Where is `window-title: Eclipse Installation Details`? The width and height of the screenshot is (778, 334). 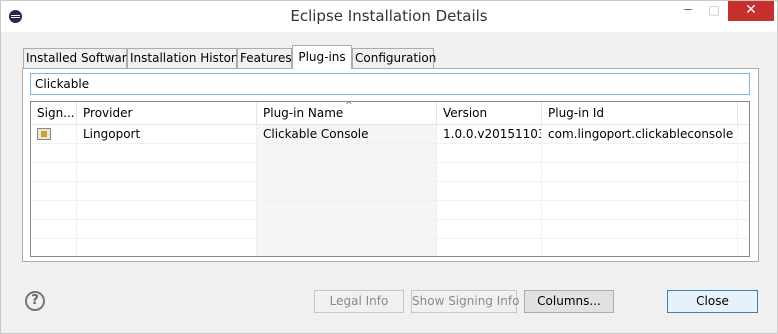
window-title: Eclipse Installation Details is located at coordinates (389, 16).